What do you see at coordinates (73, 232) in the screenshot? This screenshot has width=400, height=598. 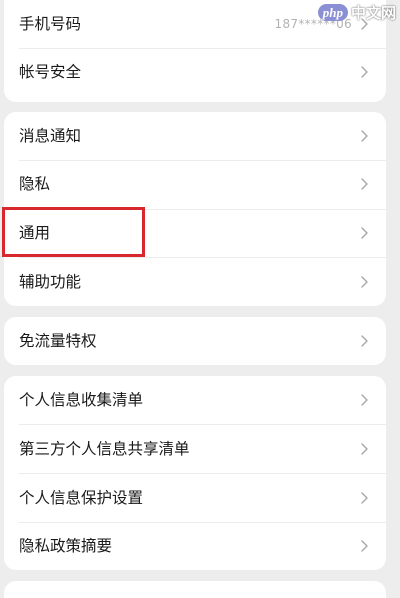 I see `highlight-box` at bounding box center [73, 232].